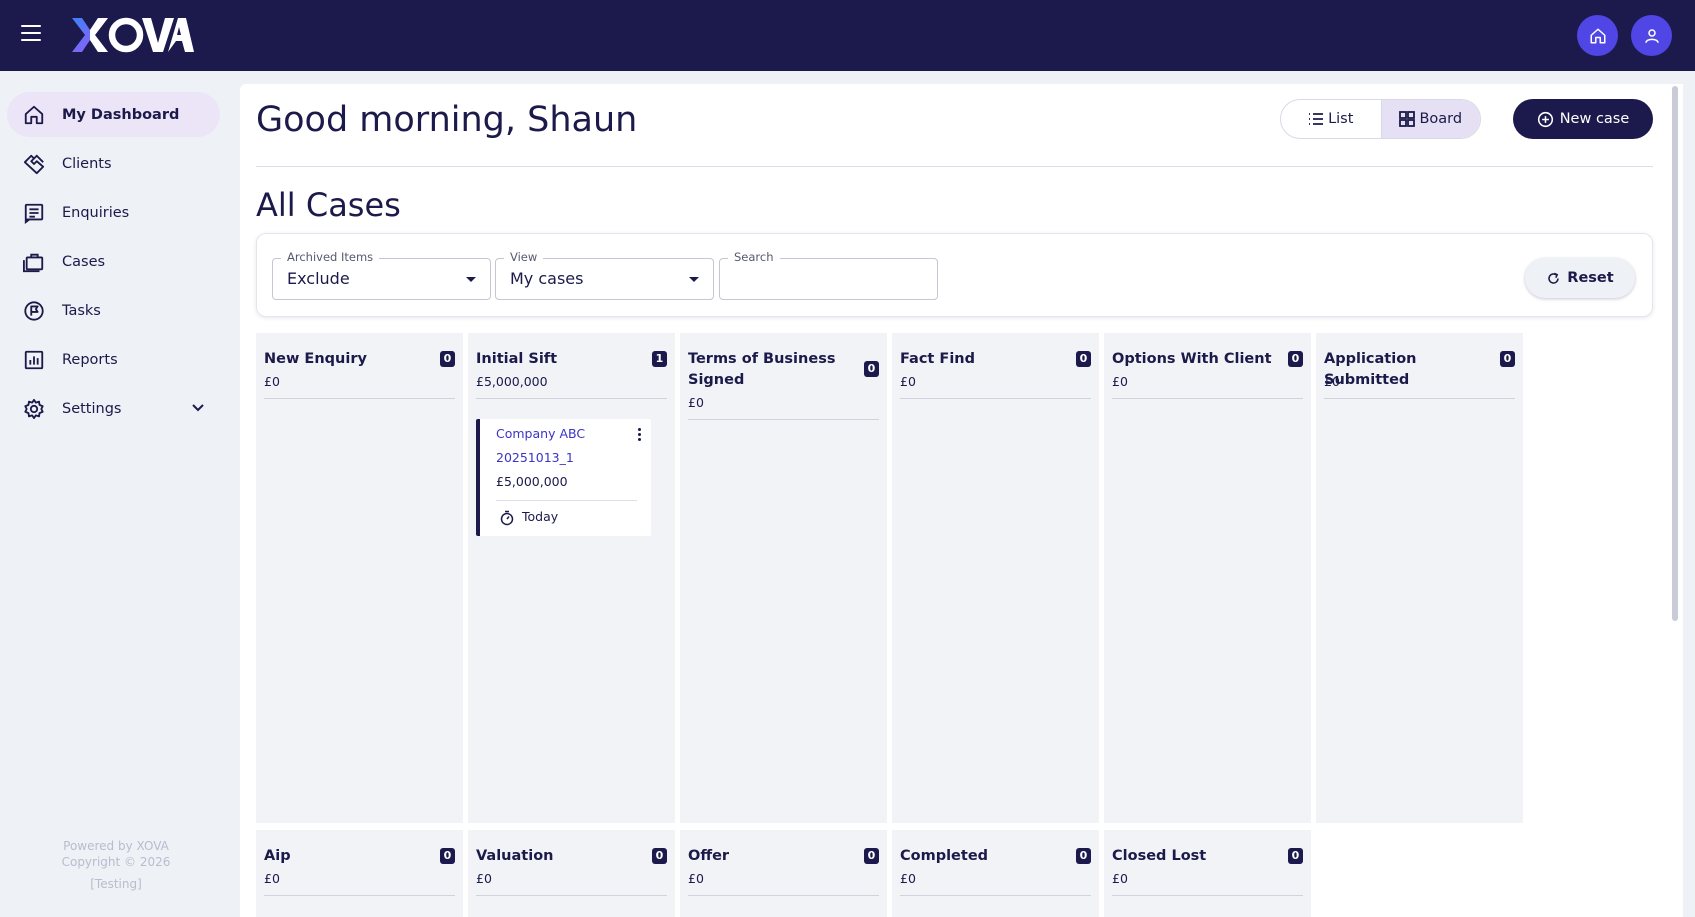 Image resolution: width=1695 pixels, height=917 pixels. What do you see at coordinates (1159, 856) in the screenshot?
I see `column-title: Closed Lost` at bounding box center [1159, 856].